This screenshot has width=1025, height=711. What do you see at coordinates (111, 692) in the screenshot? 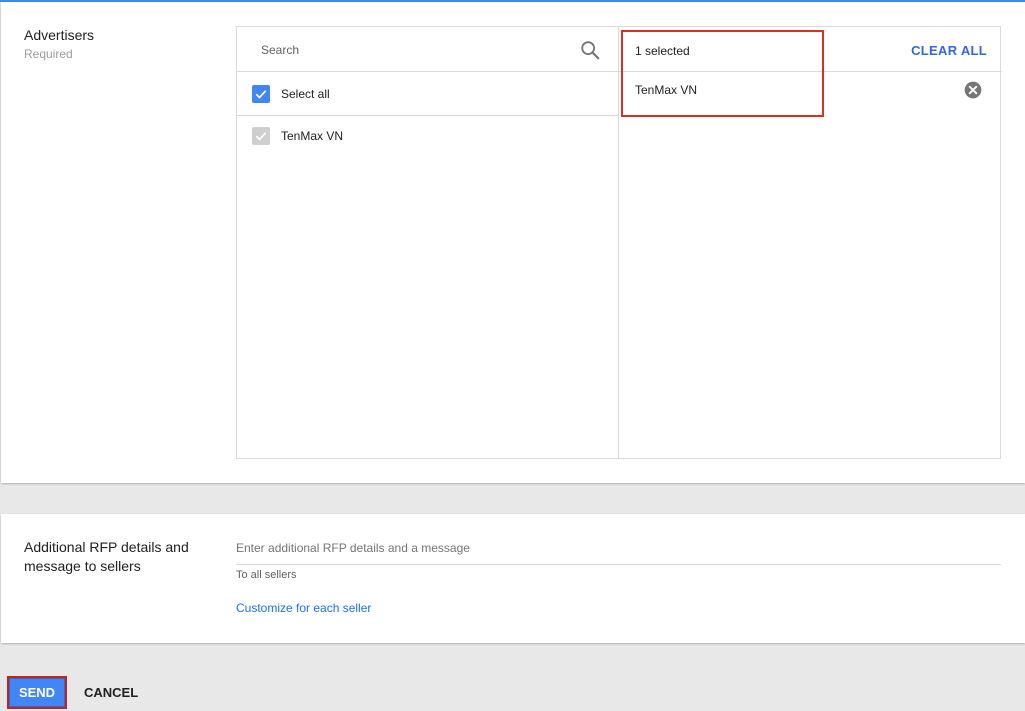
I see `cancel-button: CANCEL` at bounding box center [111, 692].